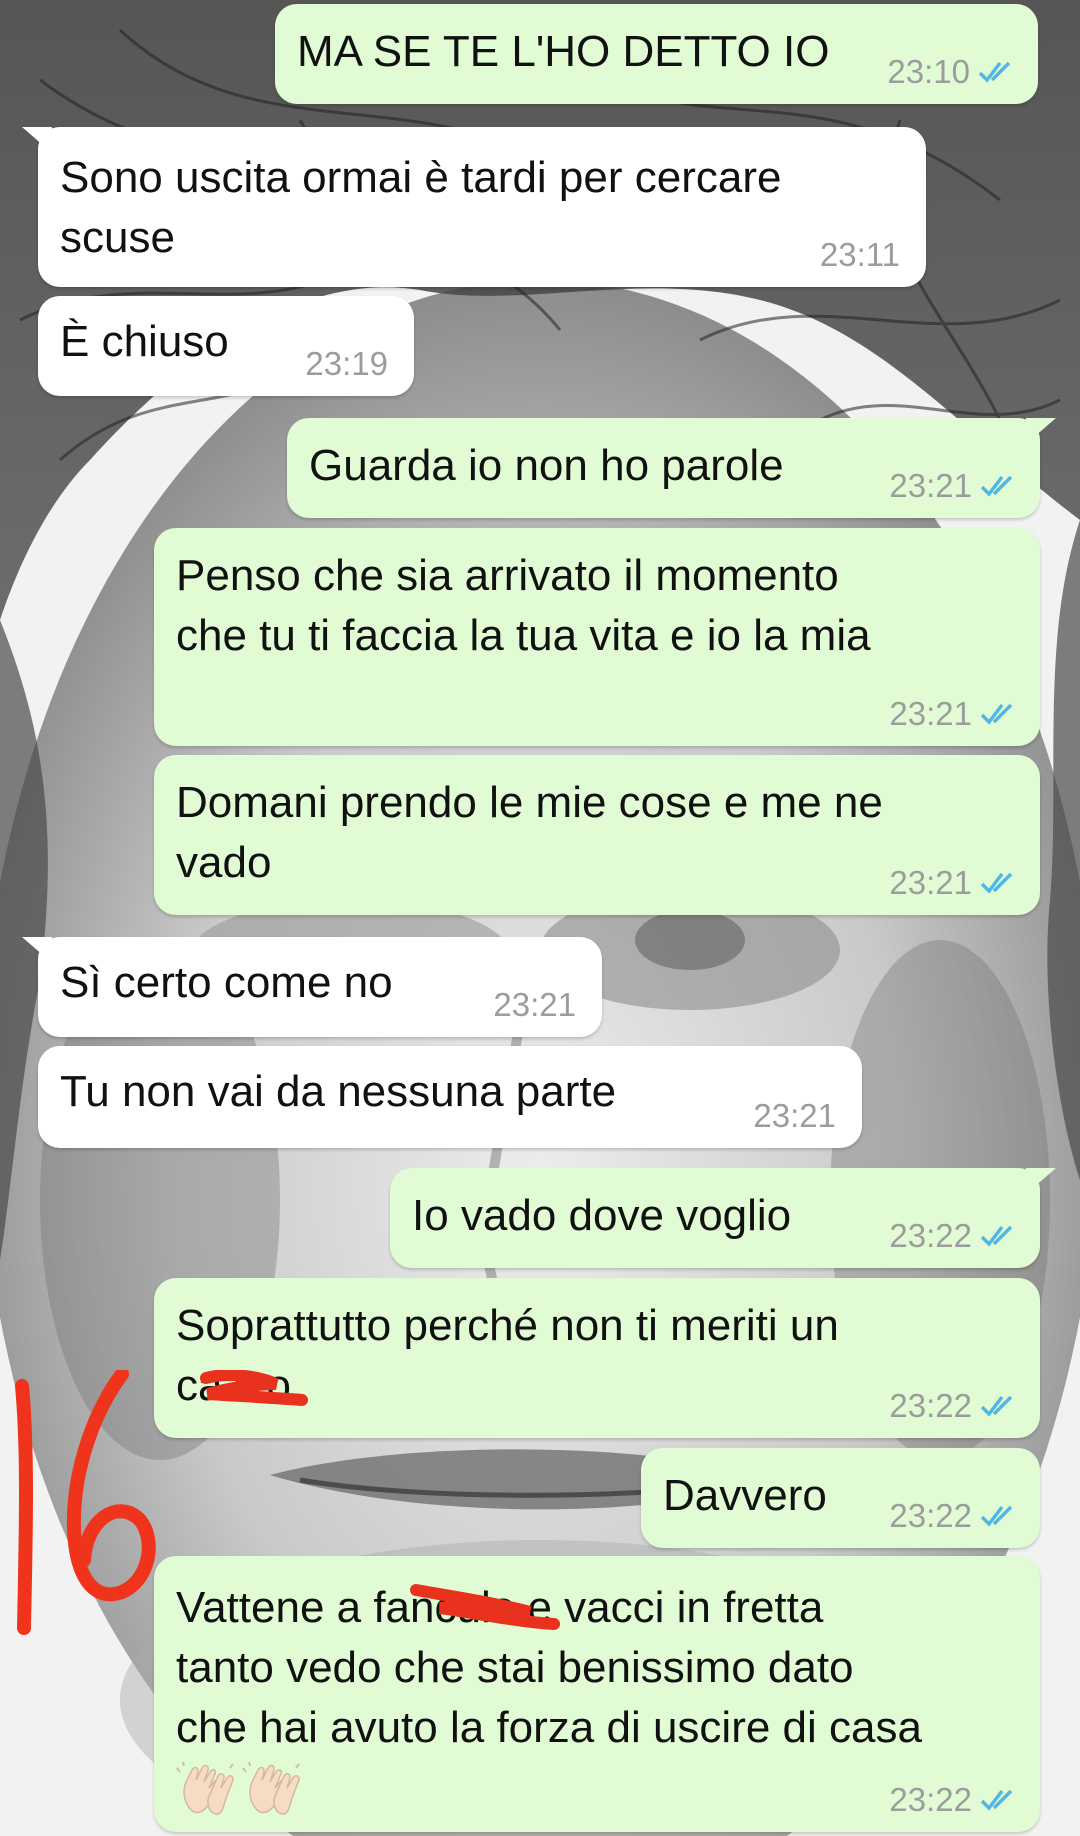 Image resolution: width=1080 pixels, height=1836 pixels. I want to click on incoming-message: È chiuso 23:19, so click(226, 346).